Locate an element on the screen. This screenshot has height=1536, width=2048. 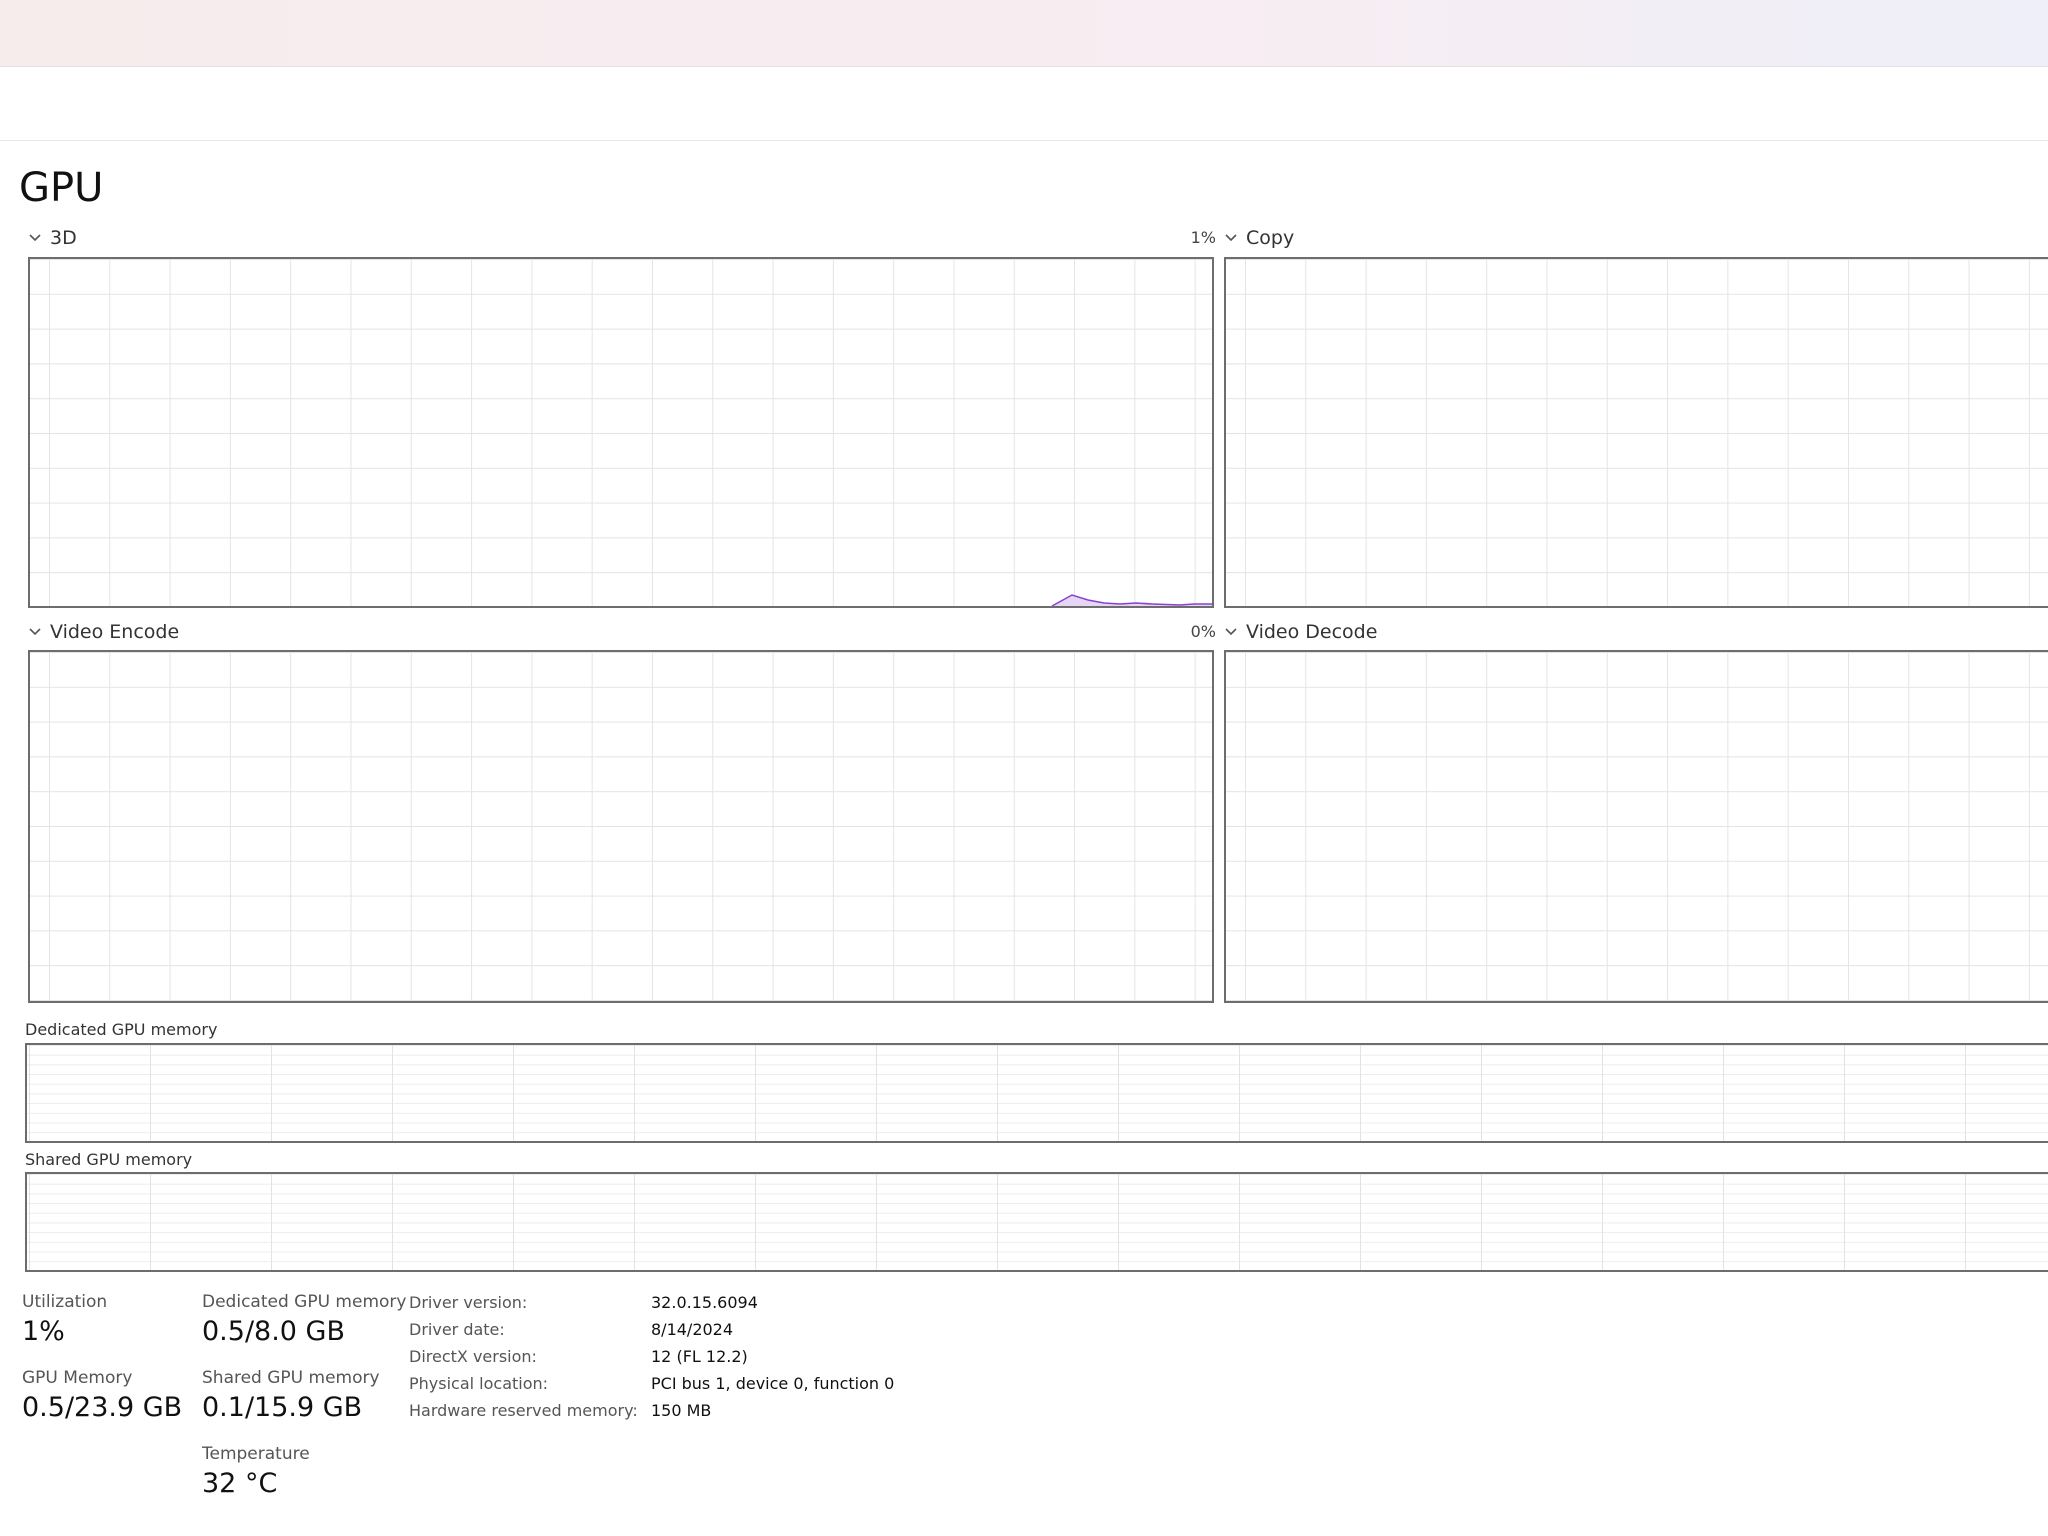
engine-percent: 0% is located at coordinates (1203, 631).